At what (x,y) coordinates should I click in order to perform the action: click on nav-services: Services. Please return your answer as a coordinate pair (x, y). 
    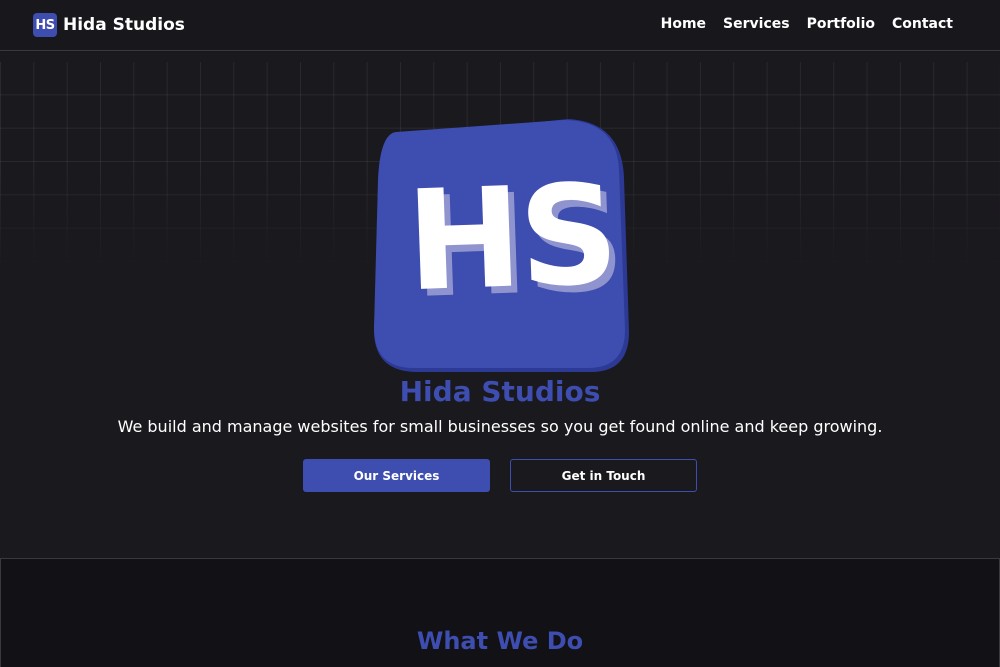
    Looking at the image, I should click on (756, 24).